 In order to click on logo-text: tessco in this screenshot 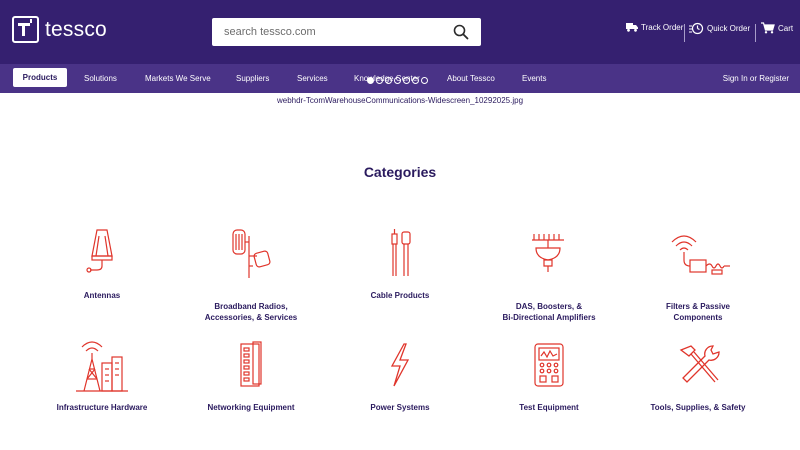, I will do `click(76, 29)`.